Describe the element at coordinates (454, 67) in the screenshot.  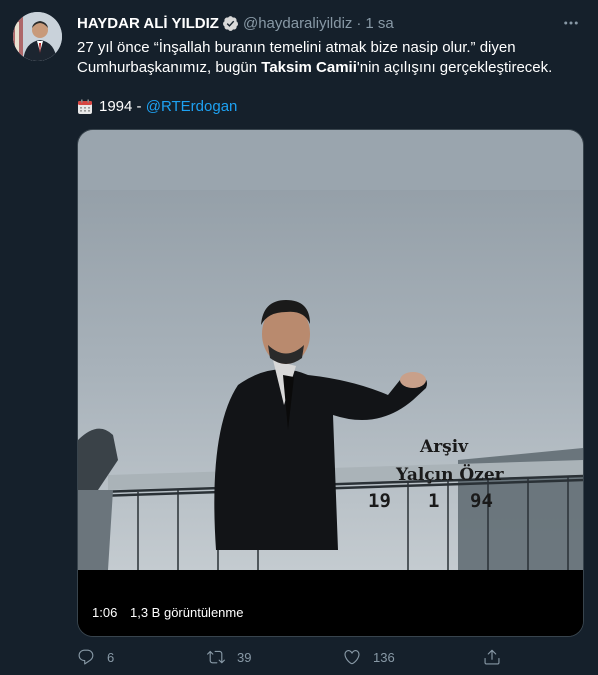
I see `tweet-text-part2: 'nin açılışını gerçekleştirecek.` at that location.